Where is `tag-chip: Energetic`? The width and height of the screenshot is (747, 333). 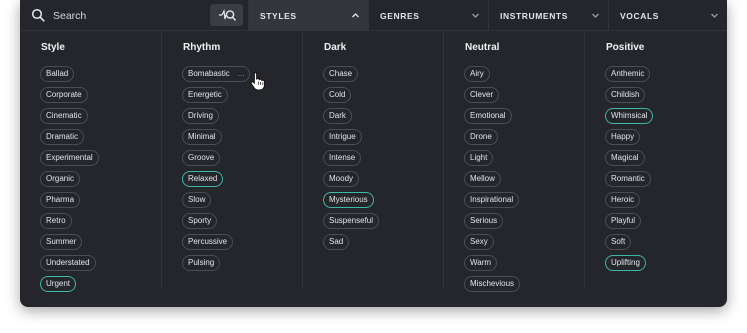
tag-chip: Energetic is located at coordinates (205, 95).